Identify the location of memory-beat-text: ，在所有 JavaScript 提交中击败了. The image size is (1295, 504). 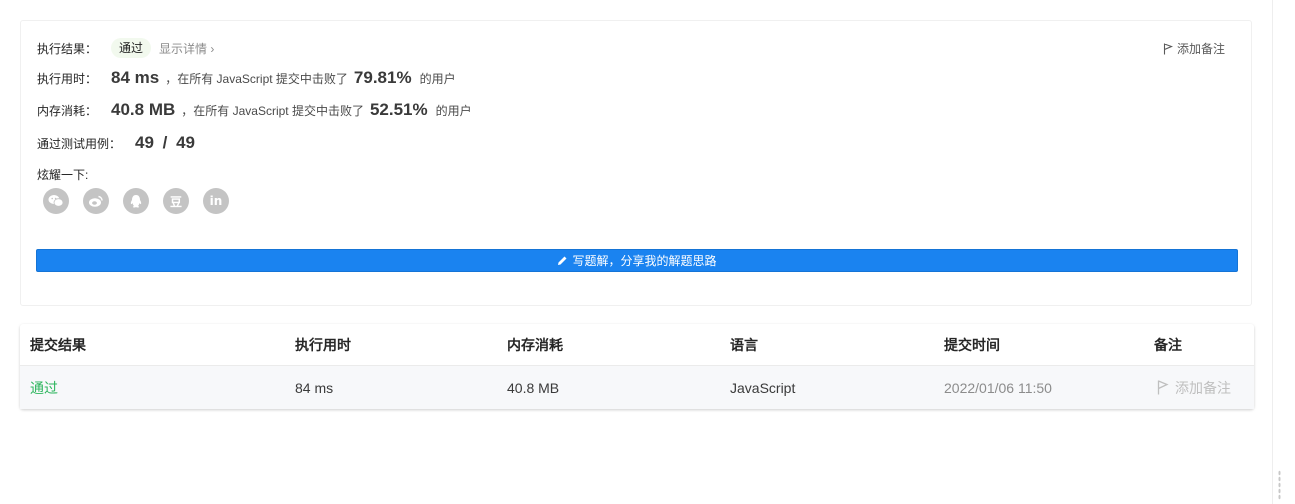
(272, 110).